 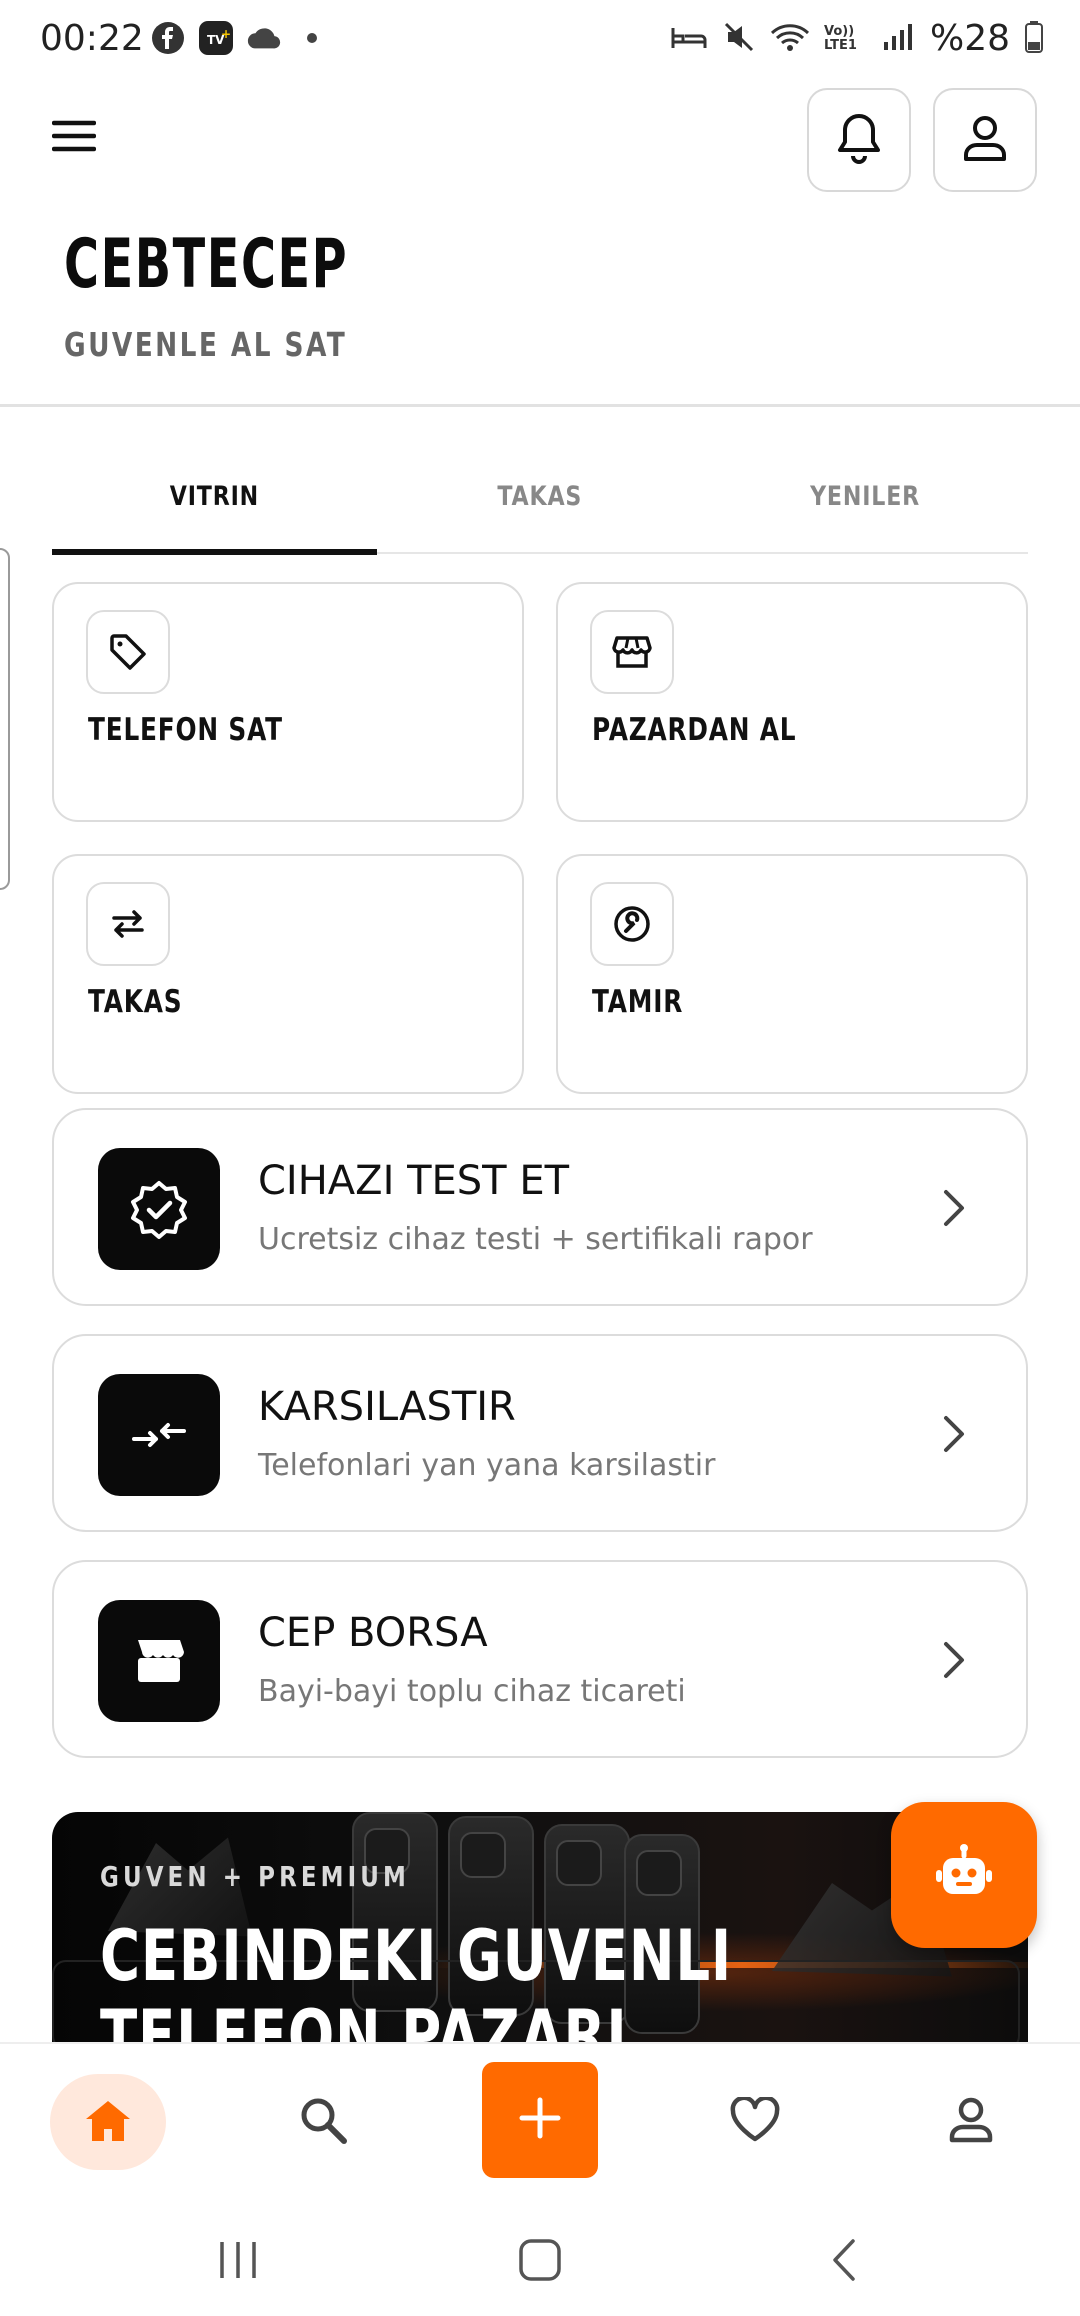 I want to click on device-test-subtitle: Ucretsiz cihaz testi + sertifikali rapor, so click(x=535, y=1239).